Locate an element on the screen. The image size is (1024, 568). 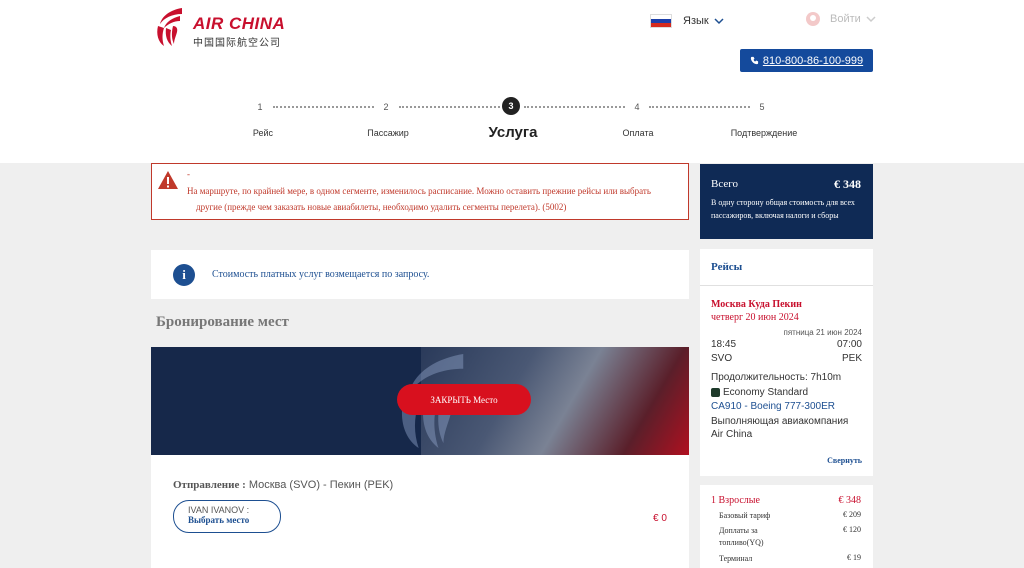
phone-button: 810-800-86-100-999 is located at coordinates (806, 60).